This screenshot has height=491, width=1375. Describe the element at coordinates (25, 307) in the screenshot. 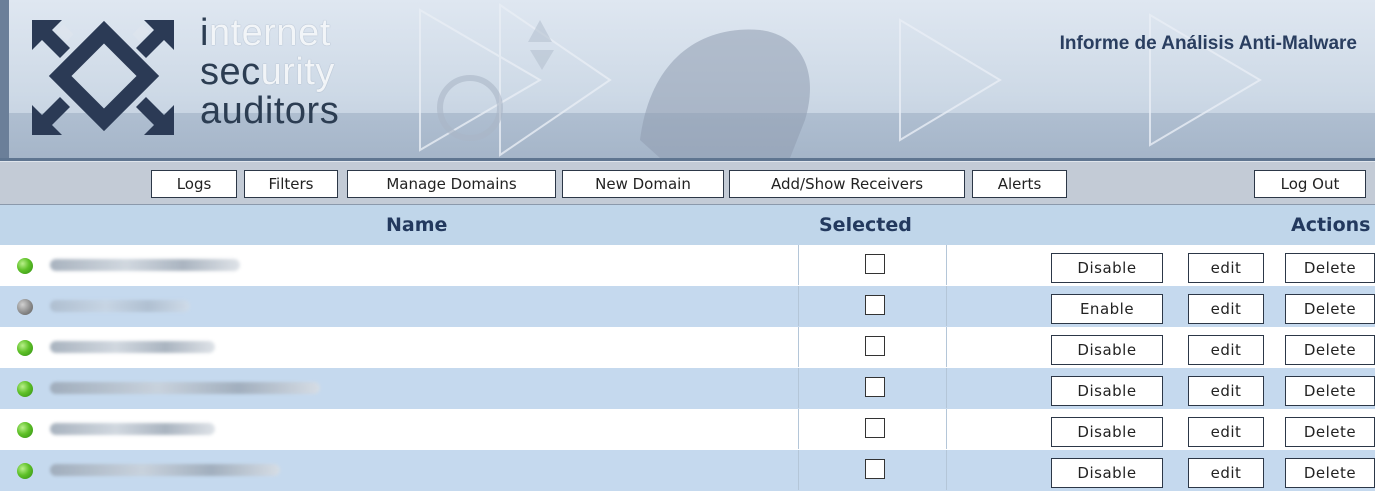

I see `status-disabled-icon` at that location.